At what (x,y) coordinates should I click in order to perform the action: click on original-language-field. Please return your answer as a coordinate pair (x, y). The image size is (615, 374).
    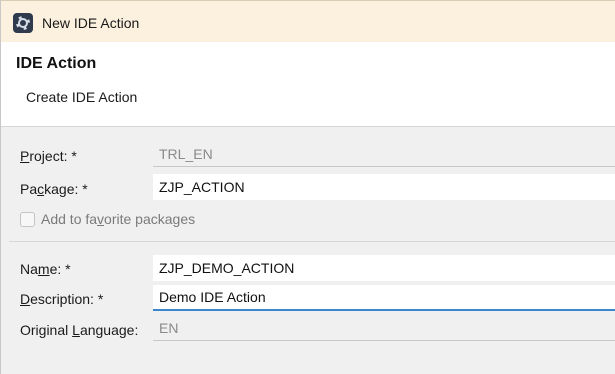
    Looking at the image, I should click on (384, 328).